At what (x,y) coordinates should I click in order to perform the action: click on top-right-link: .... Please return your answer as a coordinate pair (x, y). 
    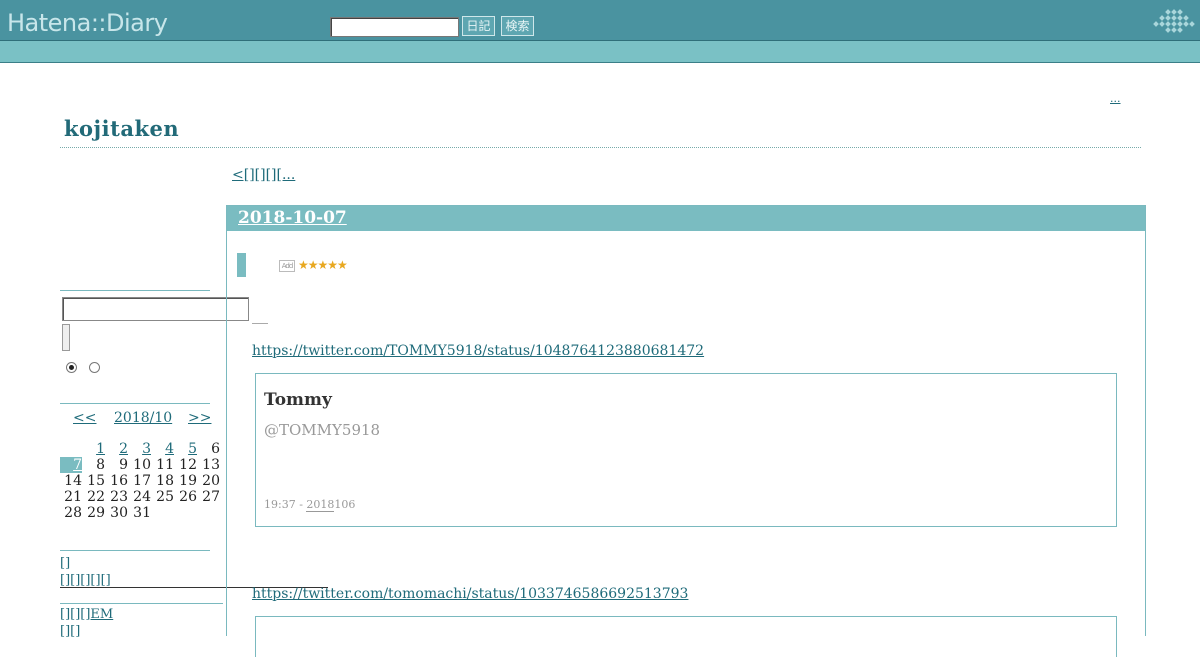
    Looking at the image, I should click on (1115, 98).